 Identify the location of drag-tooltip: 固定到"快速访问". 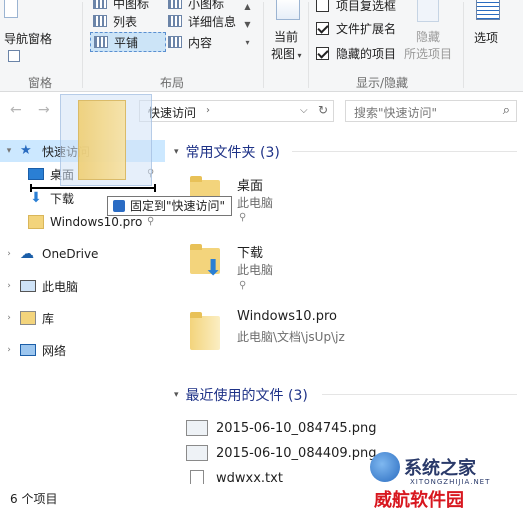
(170, 206).